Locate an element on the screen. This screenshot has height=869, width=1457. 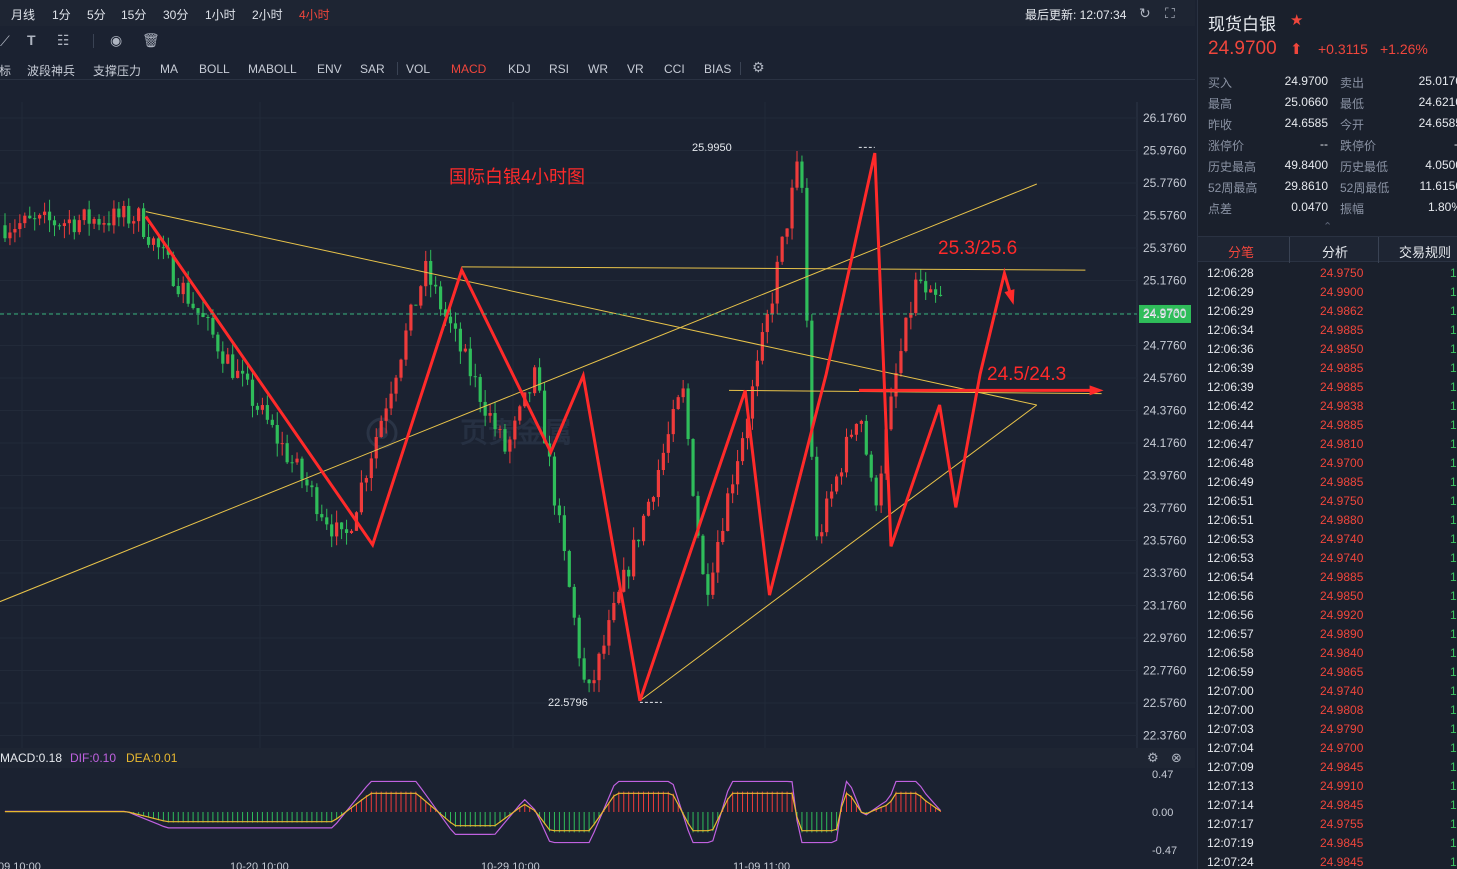
timeframe-5m: 5分 is located at coordinates (96, 14).